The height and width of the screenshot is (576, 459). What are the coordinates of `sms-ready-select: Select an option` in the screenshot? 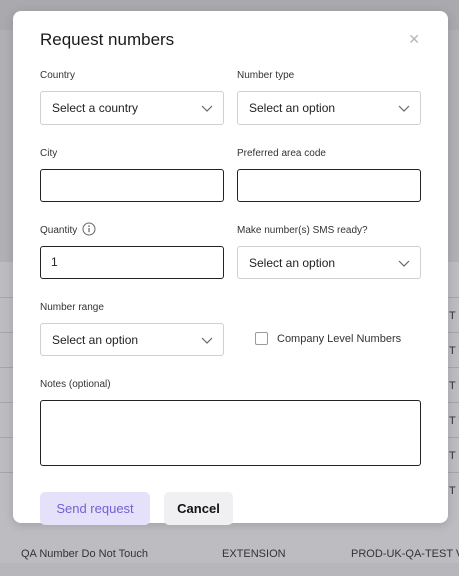 It's located at (329, 262).